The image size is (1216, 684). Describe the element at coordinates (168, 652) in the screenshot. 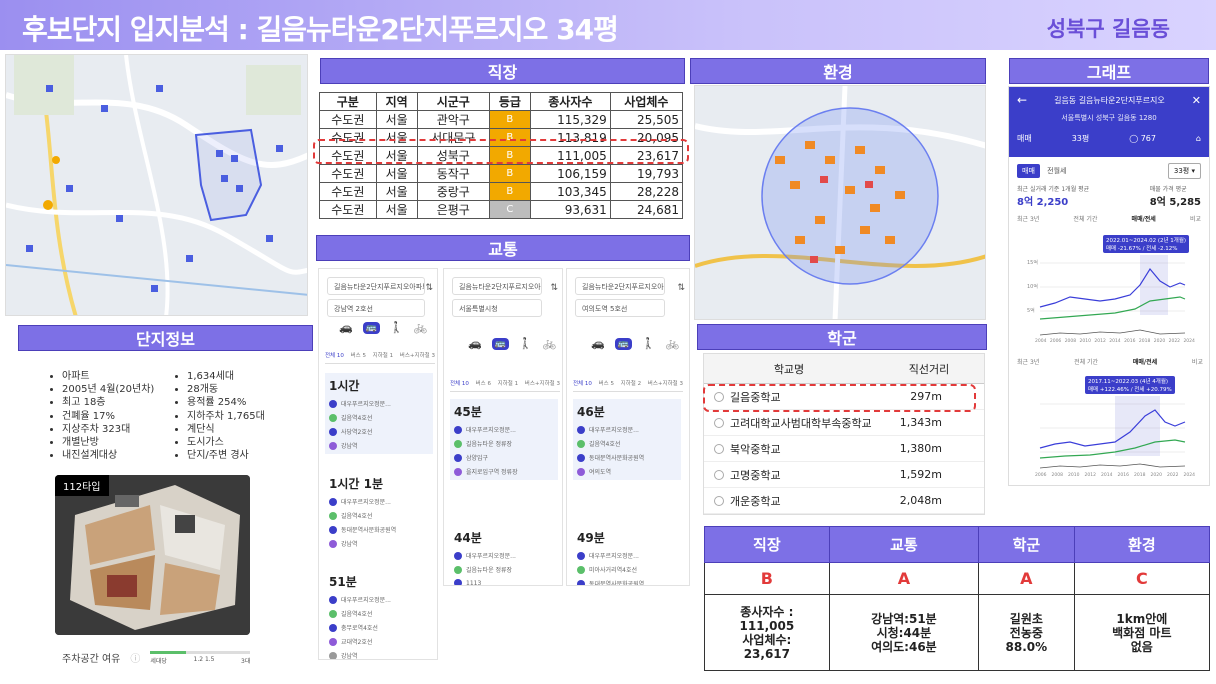

I see `parking-bar-fill` at that location.